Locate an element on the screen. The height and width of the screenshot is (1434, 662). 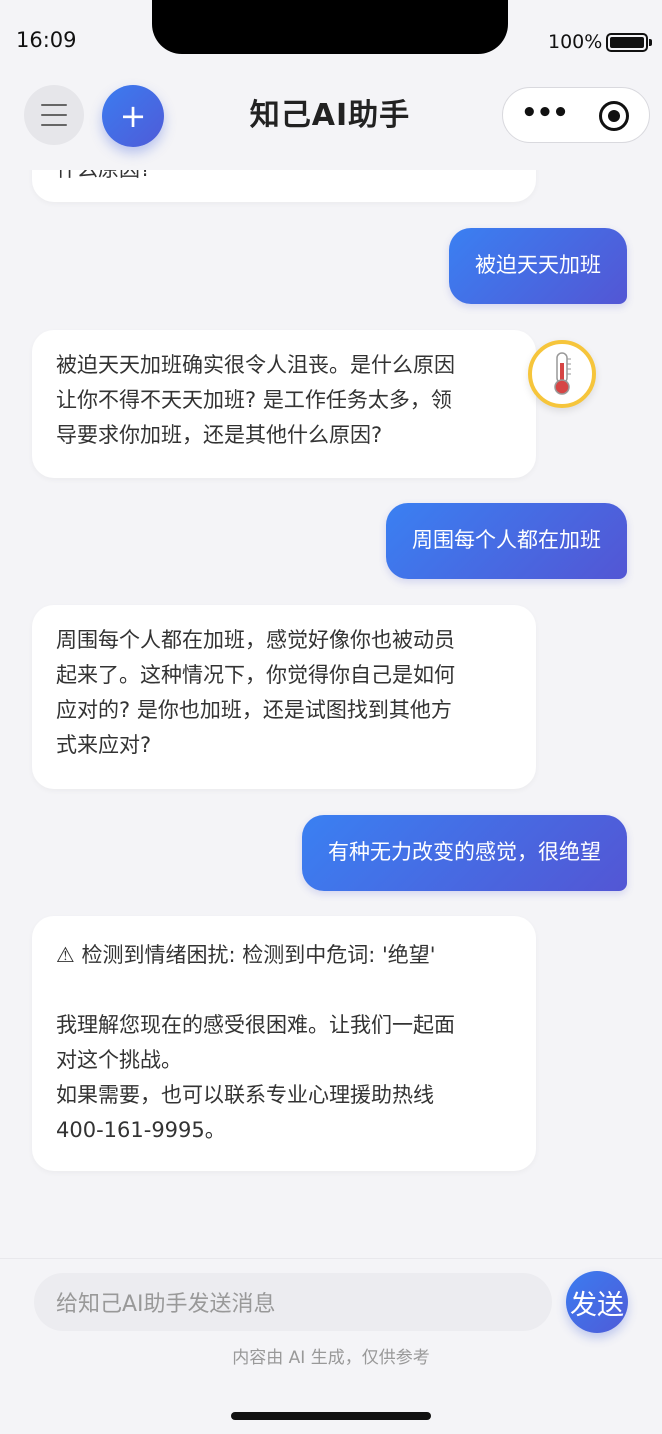
user-message-text: 周围每个人都在加班 is located at coordinates (506, 540).